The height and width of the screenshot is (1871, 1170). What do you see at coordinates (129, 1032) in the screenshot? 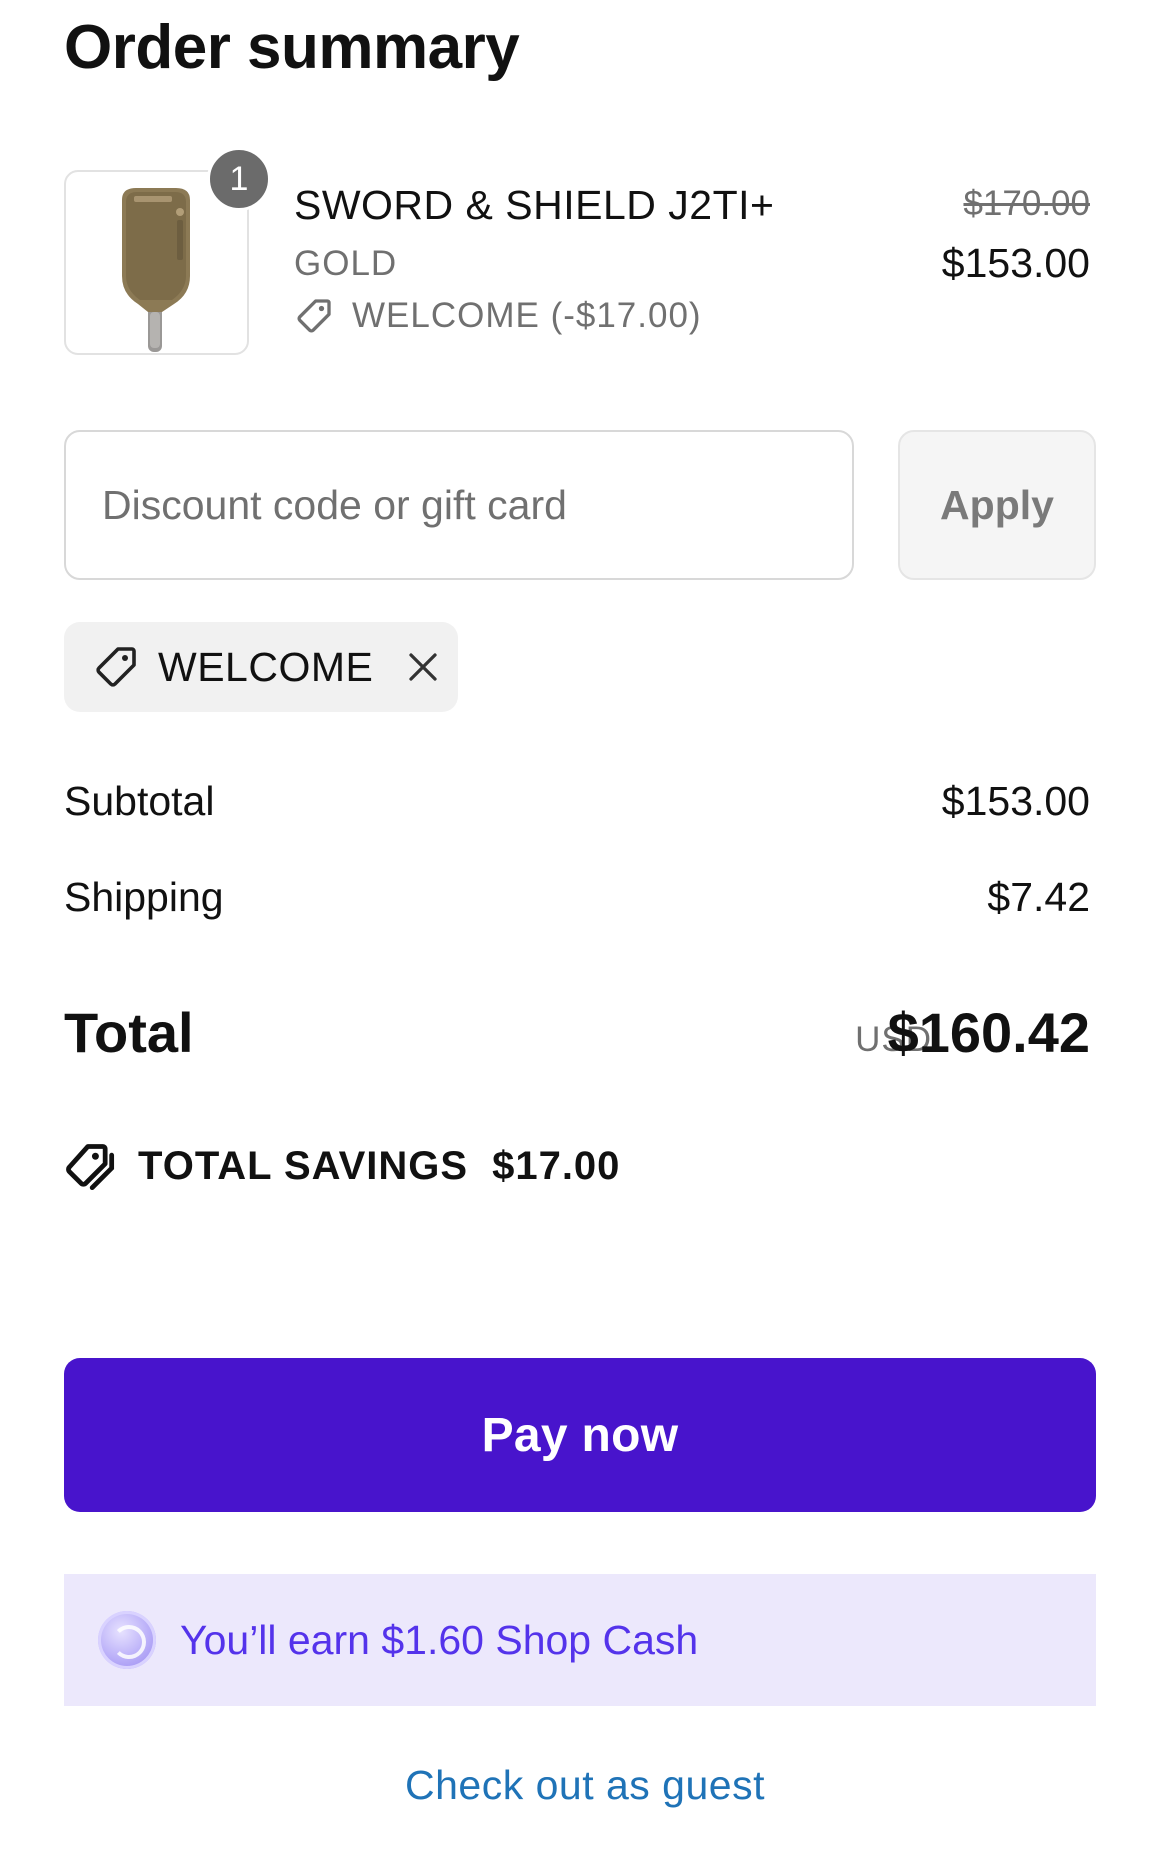
I see `total-label: Total` at bounding box center [129, 1032].